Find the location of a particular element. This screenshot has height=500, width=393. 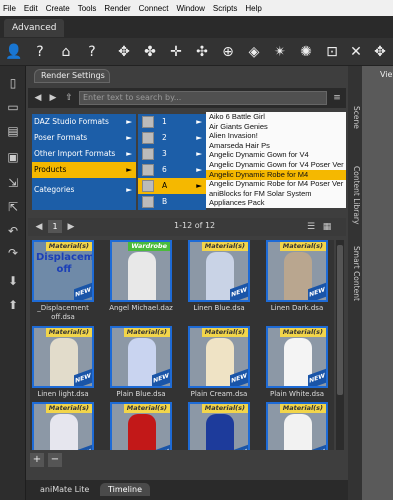

subfolder-item: 2 ► is located at coordinates (172, 138).